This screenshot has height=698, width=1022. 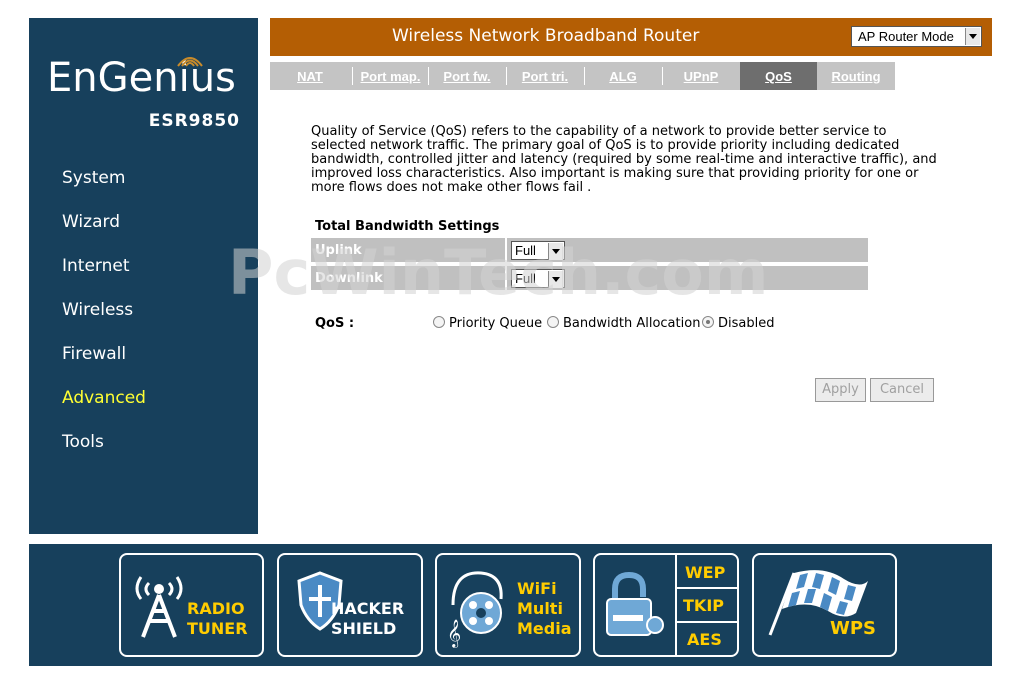 I want to click on radio-priority-queue: Priority Queue, so click(x=487, y=323).